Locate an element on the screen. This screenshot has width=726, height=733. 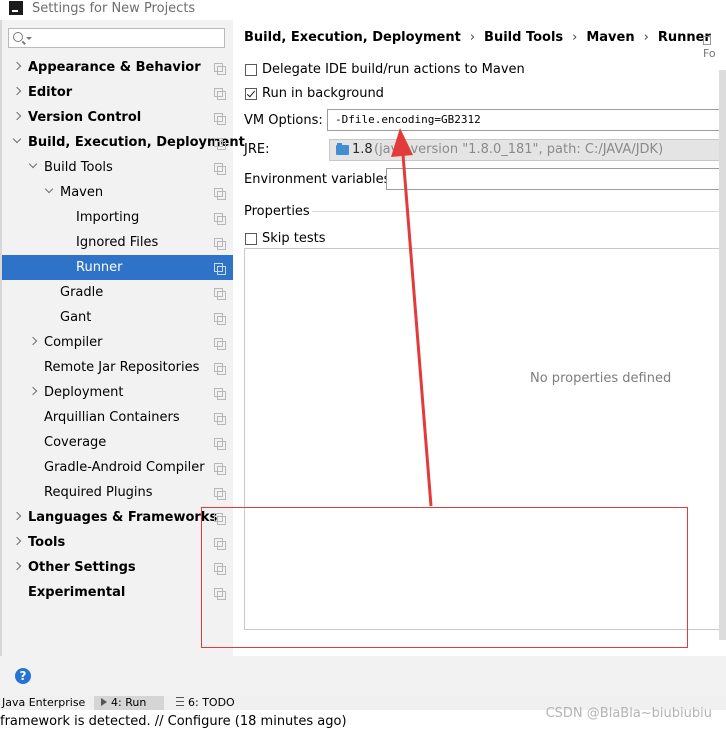
annotation-arrow-head is located at coordinates (402, 142).